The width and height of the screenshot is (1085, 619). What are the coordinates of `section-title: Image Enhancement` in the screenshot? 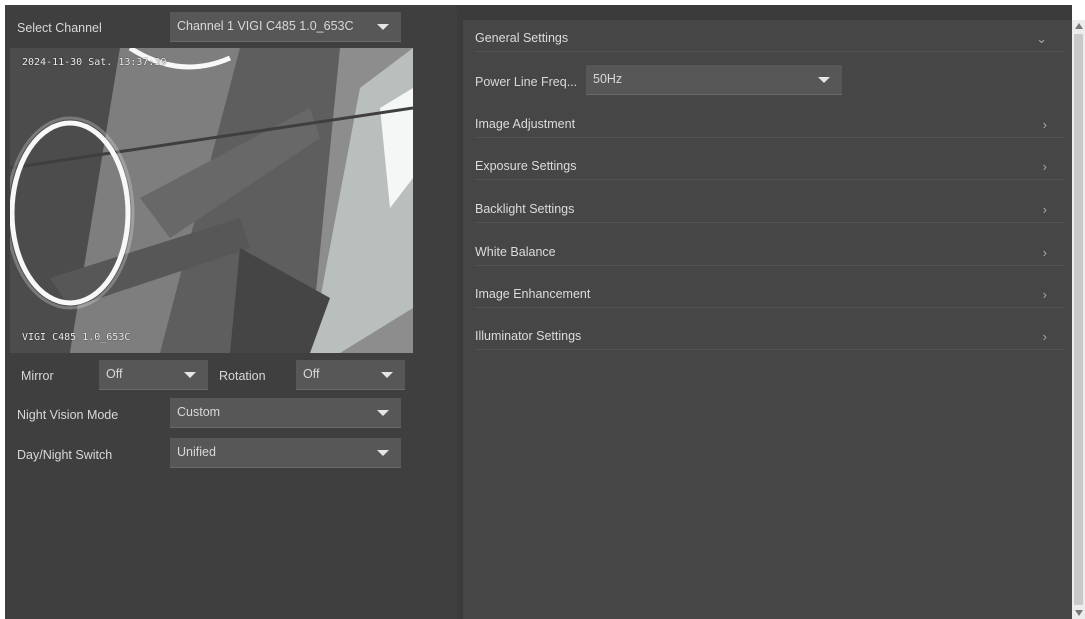 It's located at (533, 294).